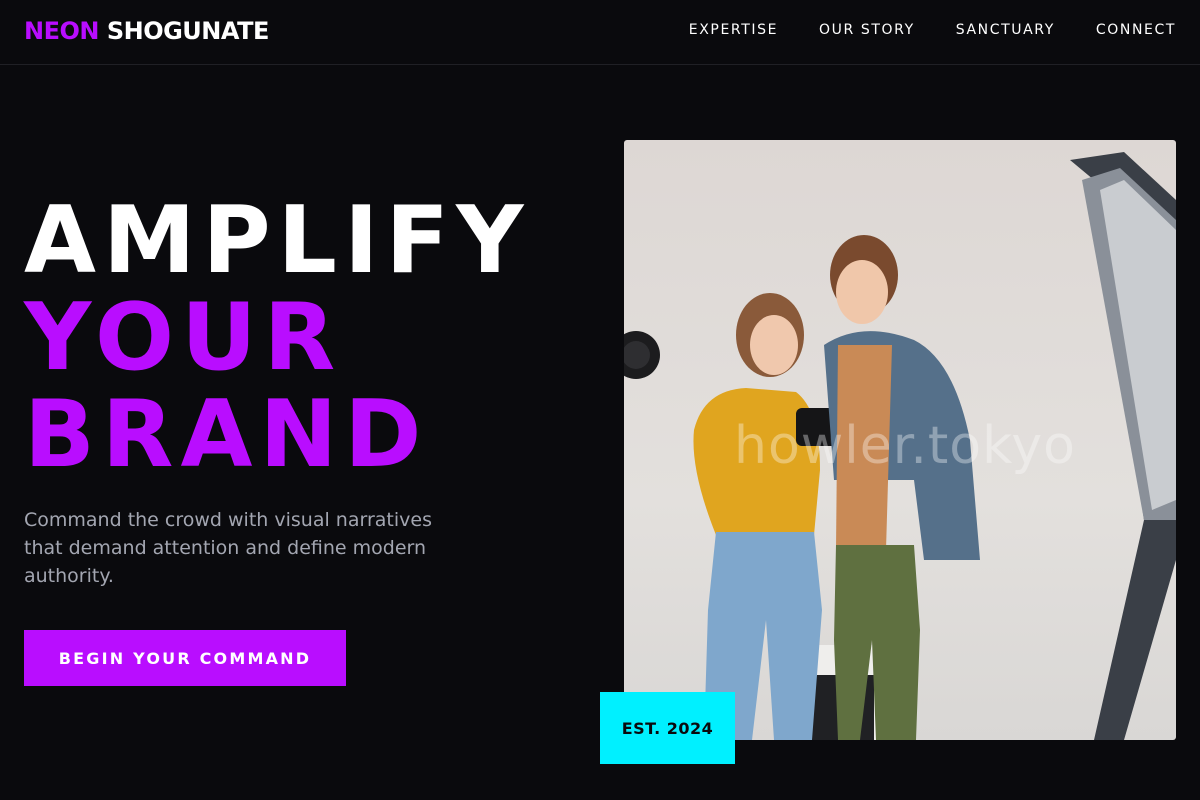 The image size is (1200, 800). What do you see at coordinates (667, 728) in the screenshot?
I see `est-badge: EST. 2024` at bounding box center [667, 728].